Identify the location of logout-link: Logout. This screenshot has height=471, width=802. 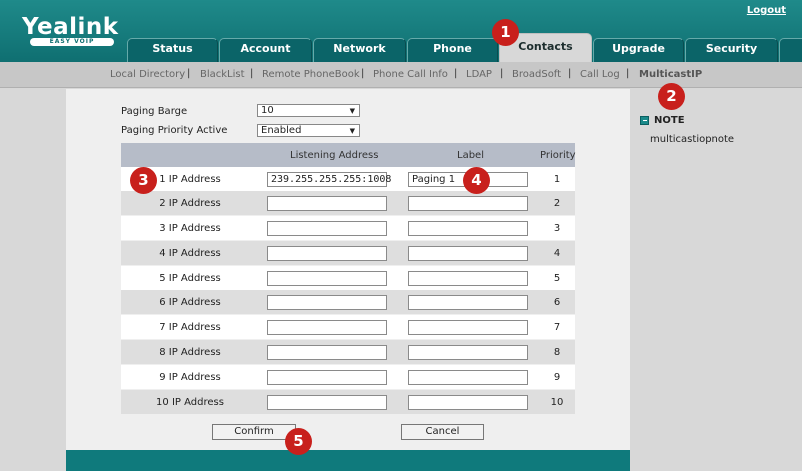
(766, 10).